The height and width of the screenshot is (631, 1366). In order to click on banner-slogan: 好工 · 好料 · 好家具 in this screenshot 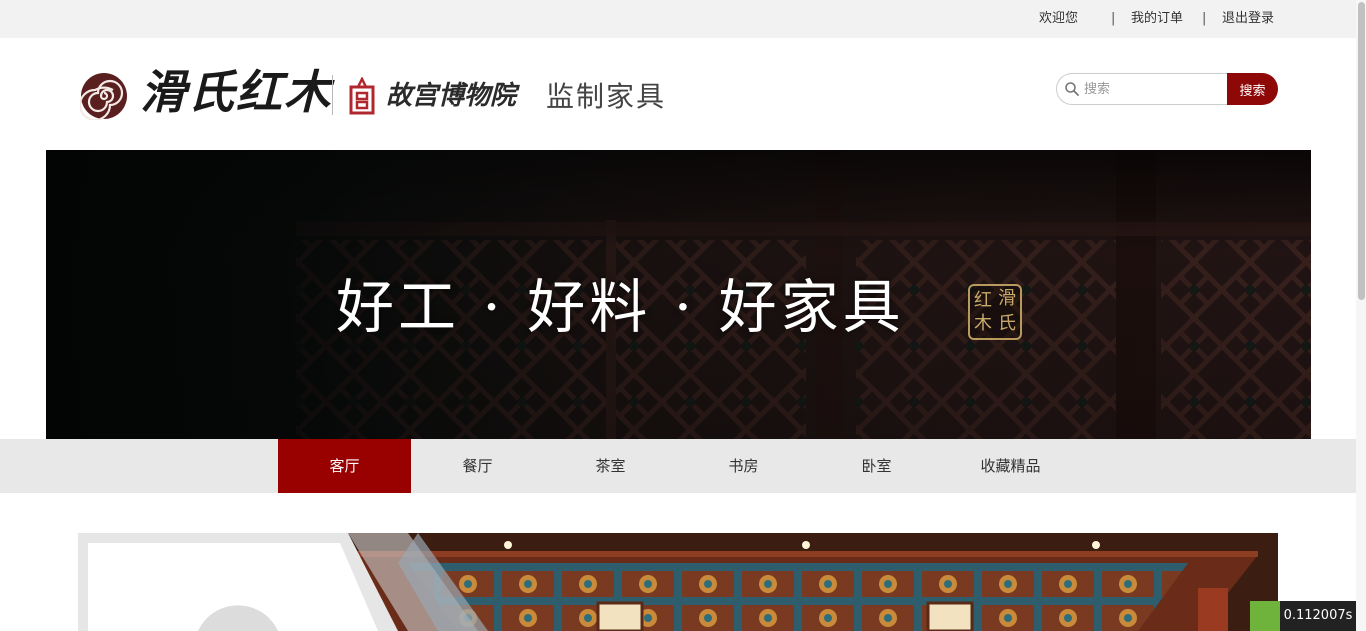, I will do `click(620, 307)`.